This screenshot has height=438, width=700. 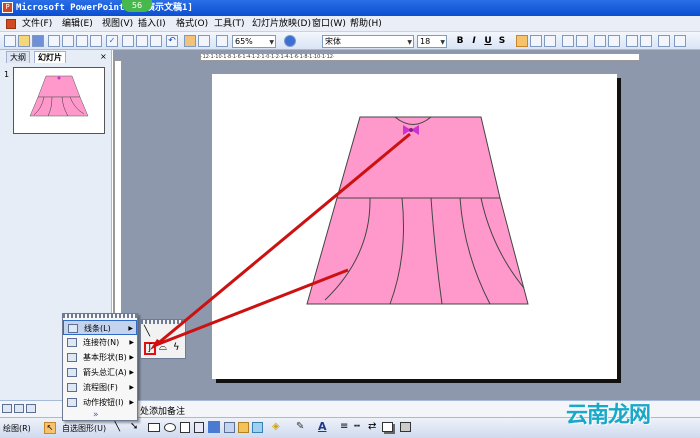 What do you see at coordinates (608, 415) in the screenshot?
I see `watermark: 云南龙网` at bounding box center [608, 415].